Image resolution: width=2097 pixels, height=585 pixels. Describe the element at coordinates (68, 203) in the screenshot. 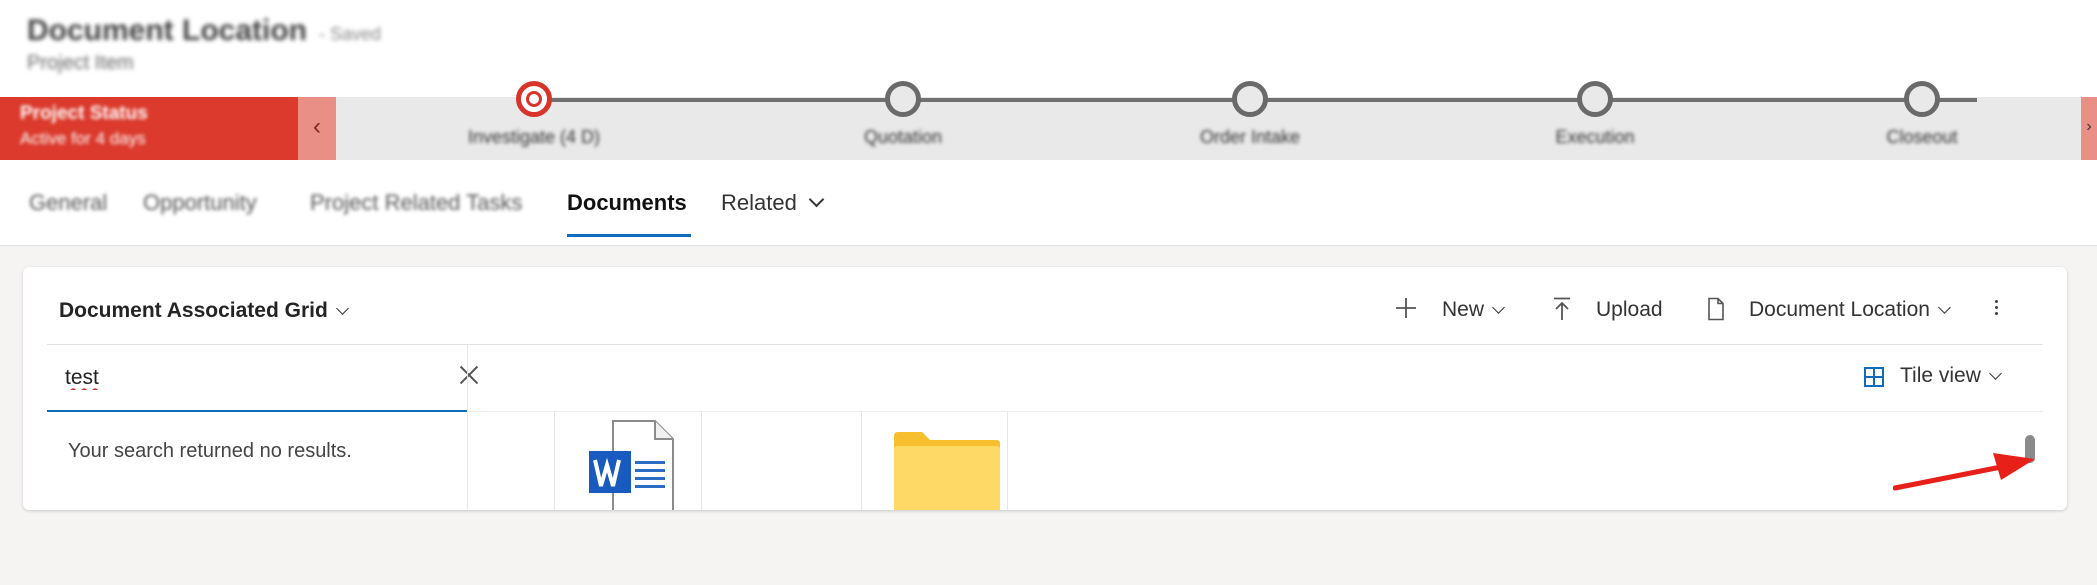

I see `tab-general: General` at that location.